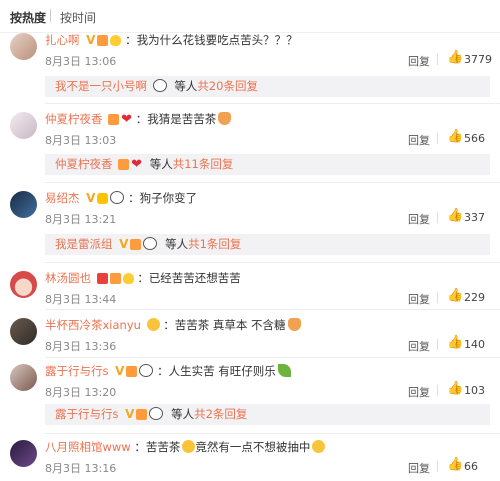 This screenshot has height=481, width=500. Describe the element at coordinates (474, 138) in the screenshot. I see `like-count: 566` at that location.